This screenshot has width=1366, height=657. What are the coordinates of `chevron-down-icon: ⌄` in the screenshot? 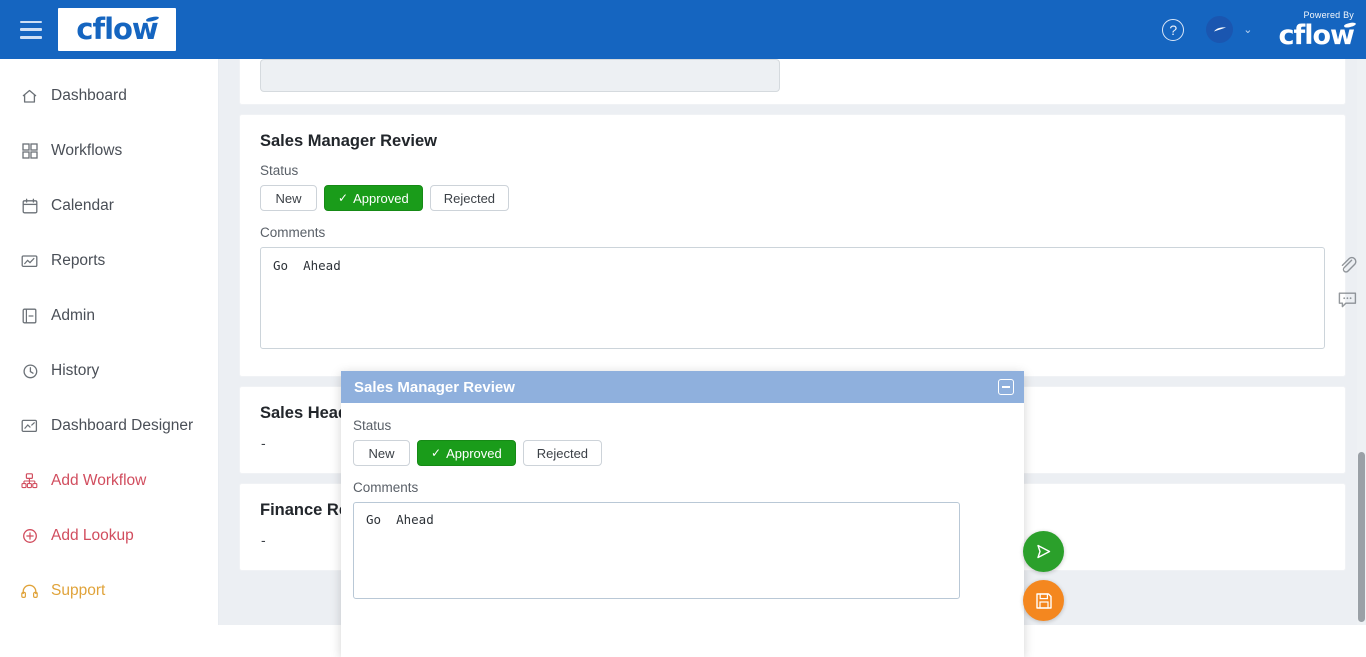 It's located at (1247, 29).